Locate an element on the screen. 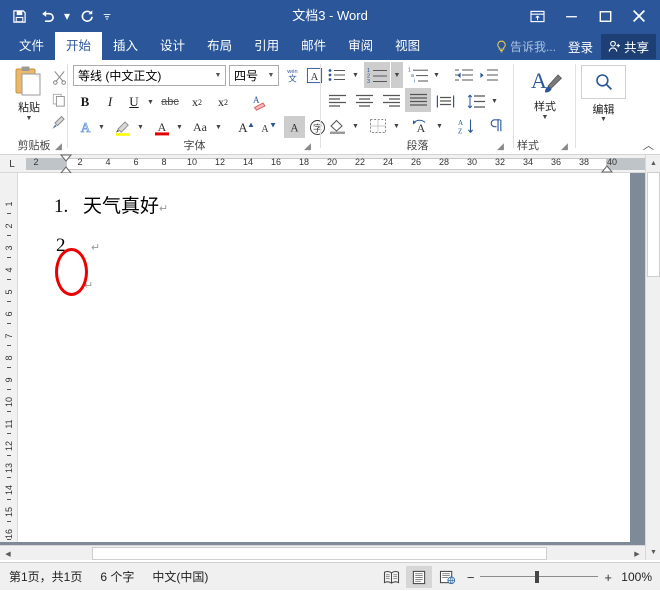 The image size is (660, 591). zoom-slider-handle is located at coordinates (537, 577).